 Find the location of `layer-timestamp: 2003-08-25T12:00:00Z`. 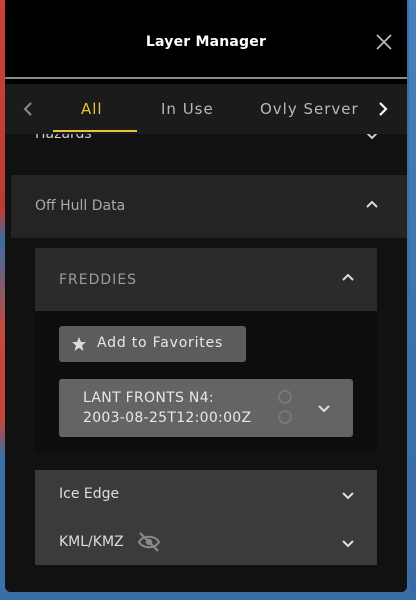

layer-timestamp: 2003-08-25T12:00:00Z is located at coordinates (167, 418).